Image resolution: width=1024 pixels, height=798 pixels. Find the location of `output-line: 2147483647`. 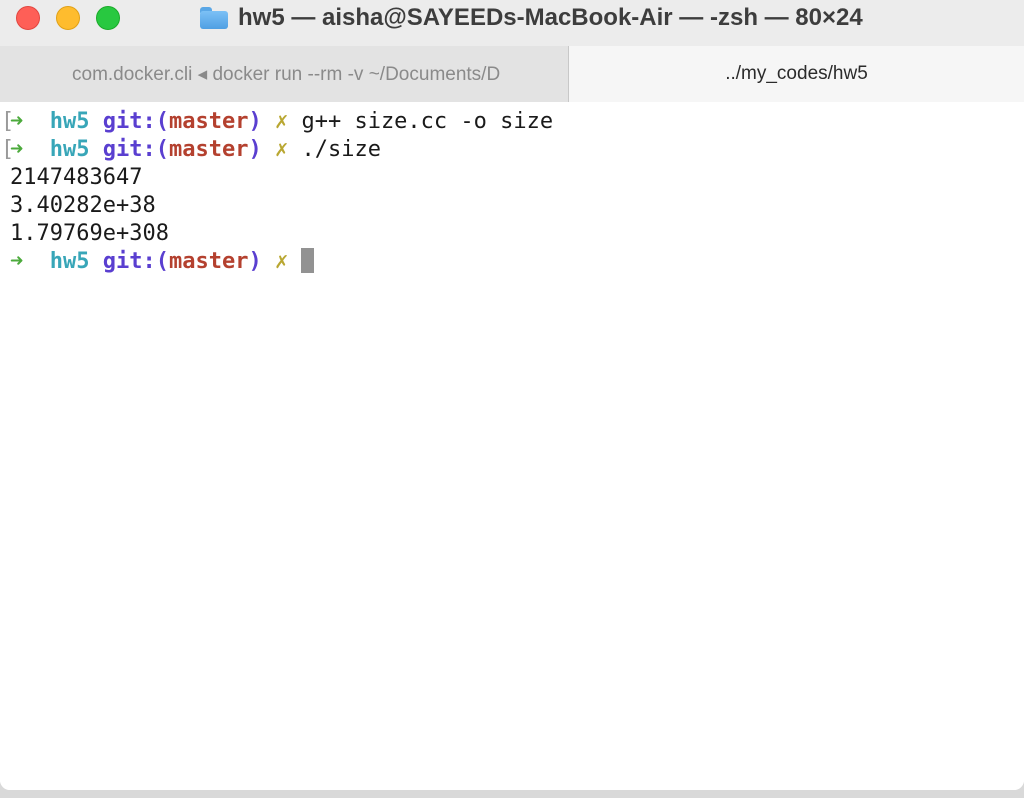

output-line: 2147483647 is located at coordinates (76, 177).